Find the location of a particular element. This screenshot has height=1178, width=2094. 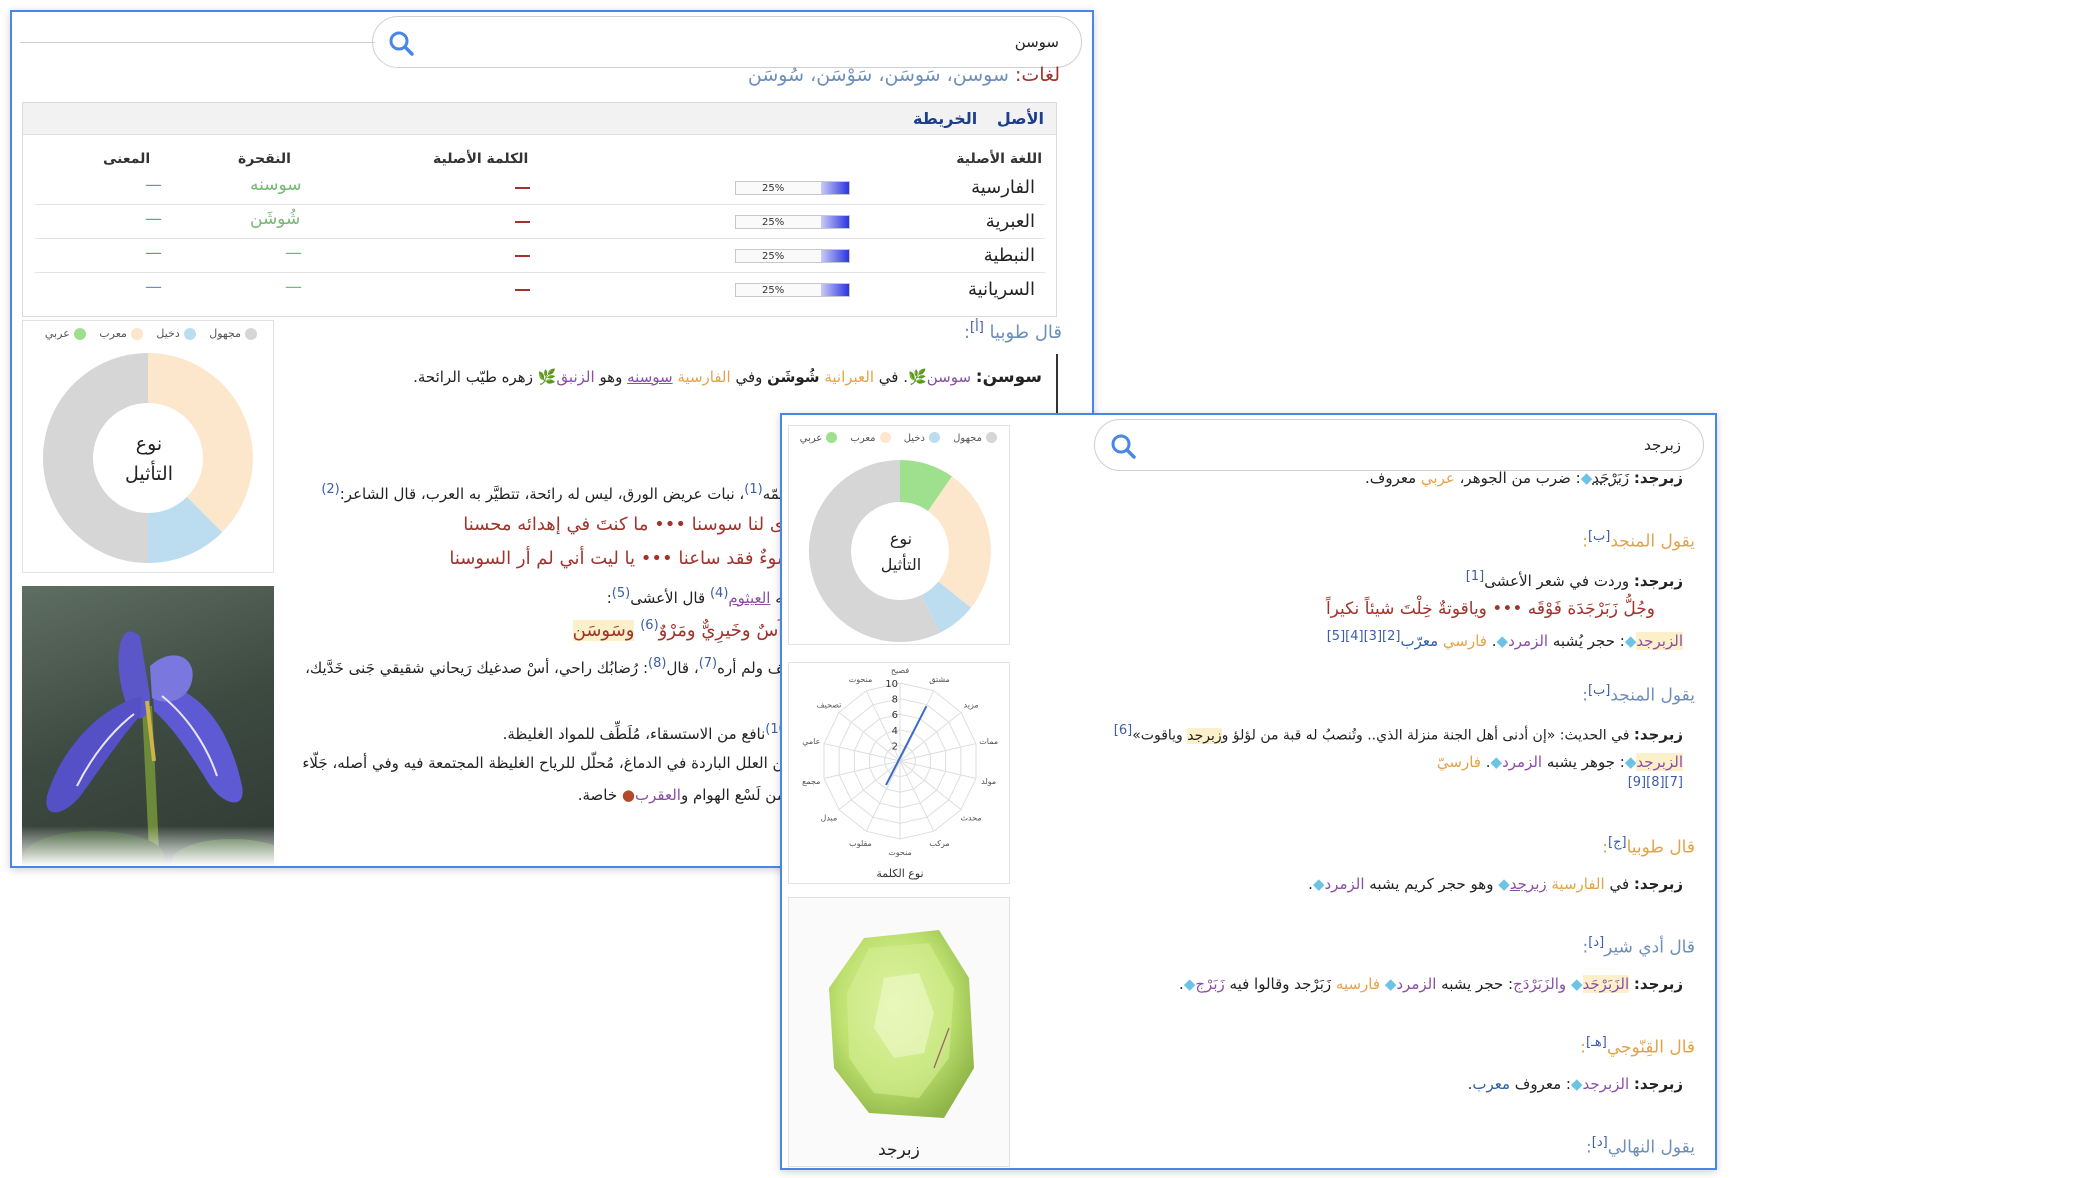

peridot-image-panel: زبرجد is located at coordinates (899, 1032).